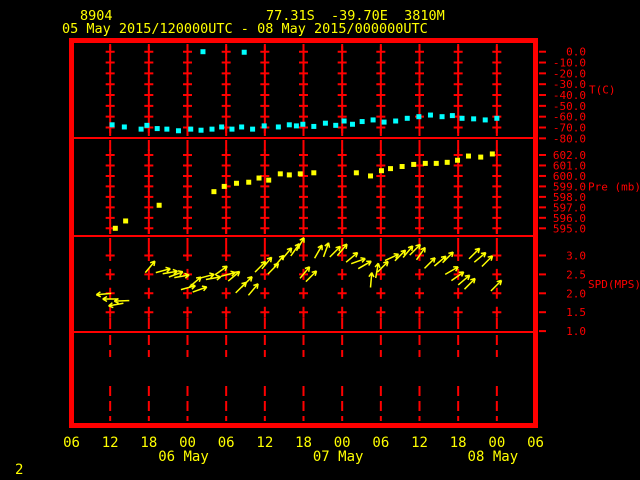 The image size is (640, 480). Describe the element at coordinates (576, 331) in the screenshot. I see `right-axis-tick-label: 1.0` at that location.